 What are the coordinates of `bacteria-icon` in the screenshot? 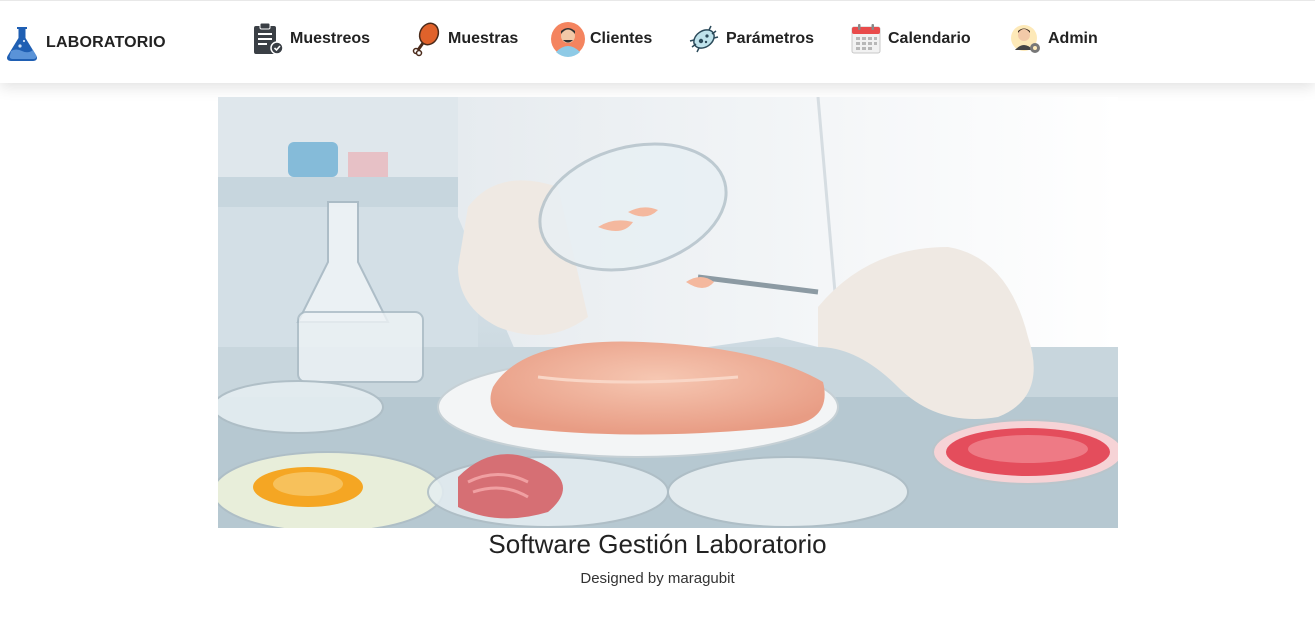 It's located at (704, 39).